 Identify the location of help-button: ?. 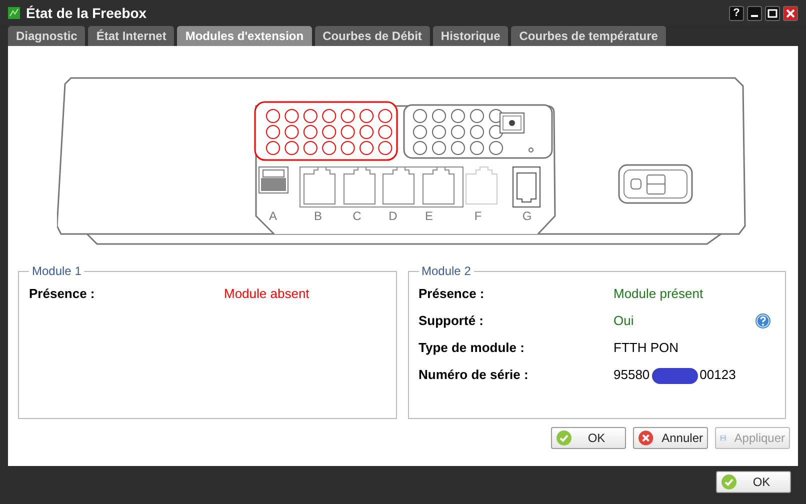
(736, 13).